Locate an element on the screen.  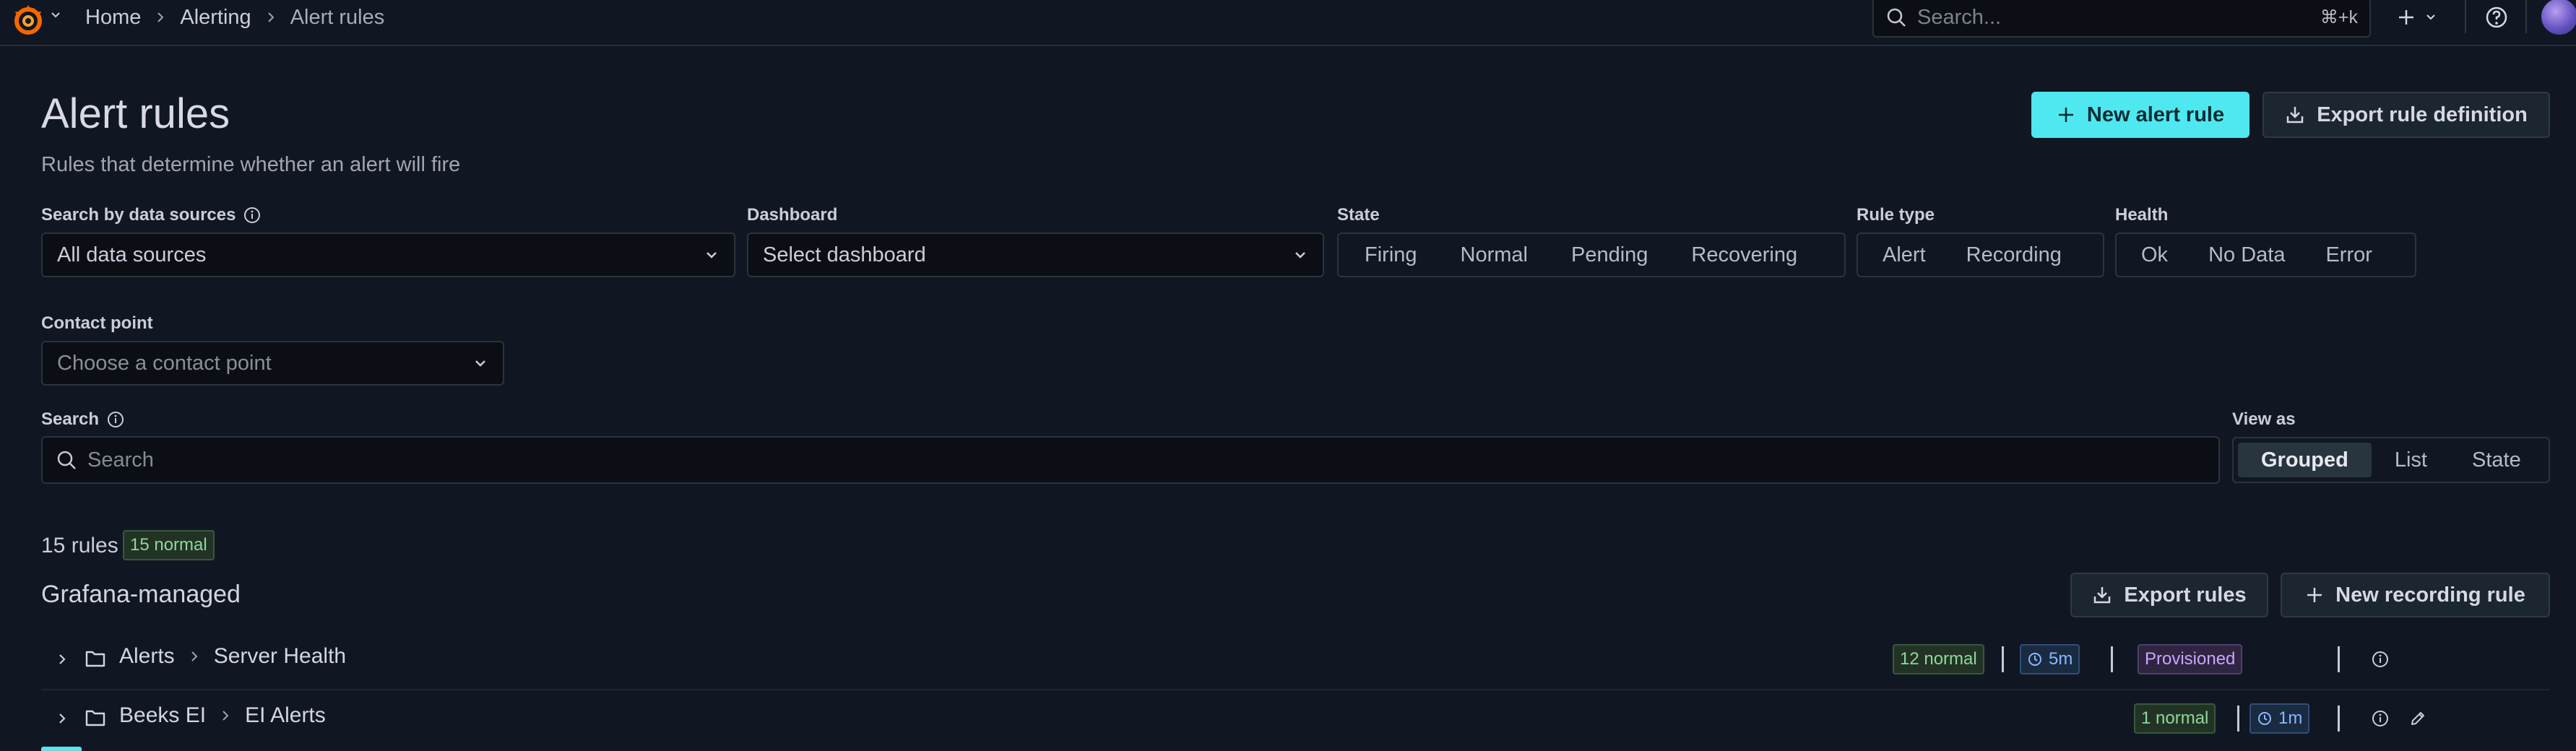
group-name: EI Alerts is located at coordinates (285, 715).